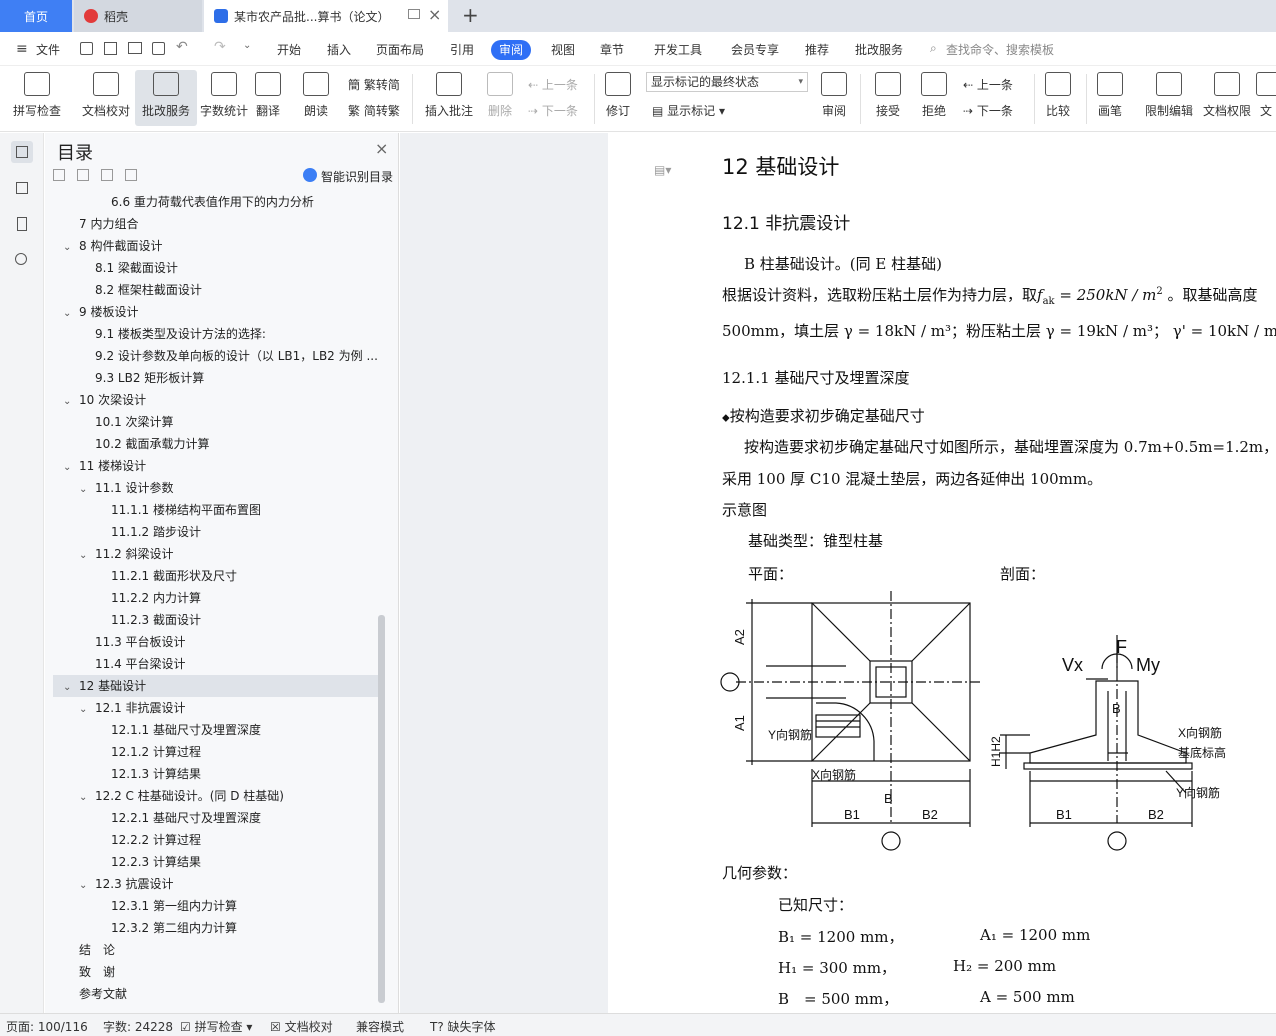 This screenshot has height=1036, width=1276. What do you see at coordinates (215, 466) in the screenshot?
I see `toc-item: ⌄ 11 楼梯设计` at bounding box center [215, 466].